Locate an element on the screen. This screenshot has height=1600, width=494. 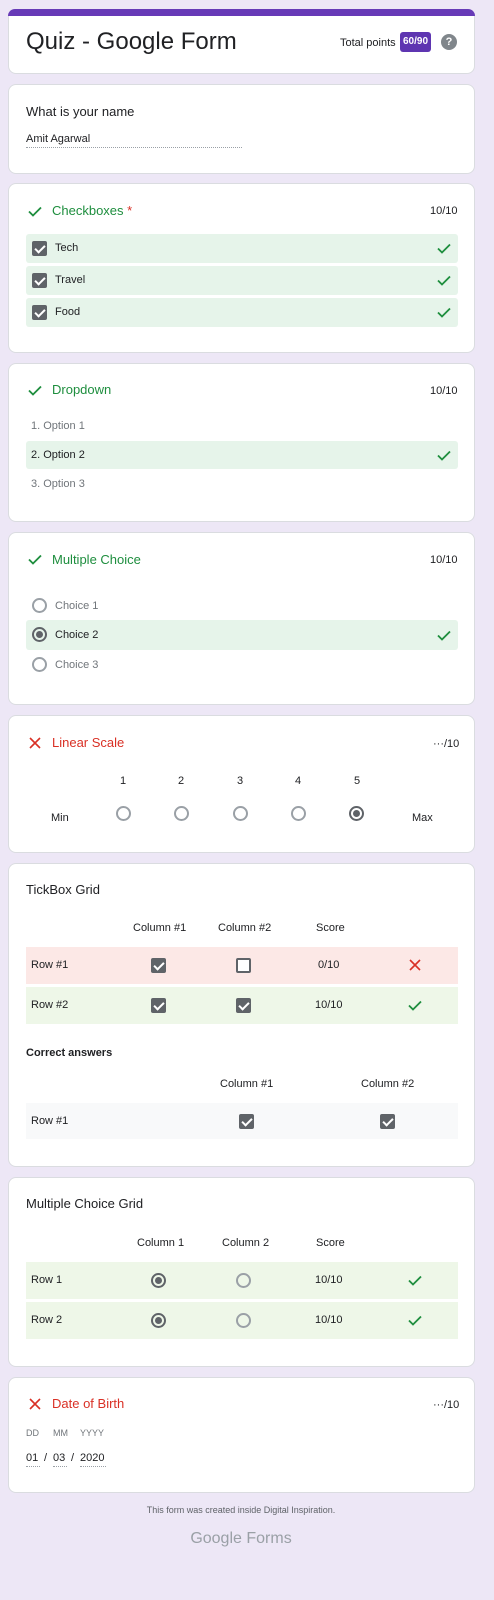
dropdown-option: 3. Option 3 is located at coordinates (58, 484).